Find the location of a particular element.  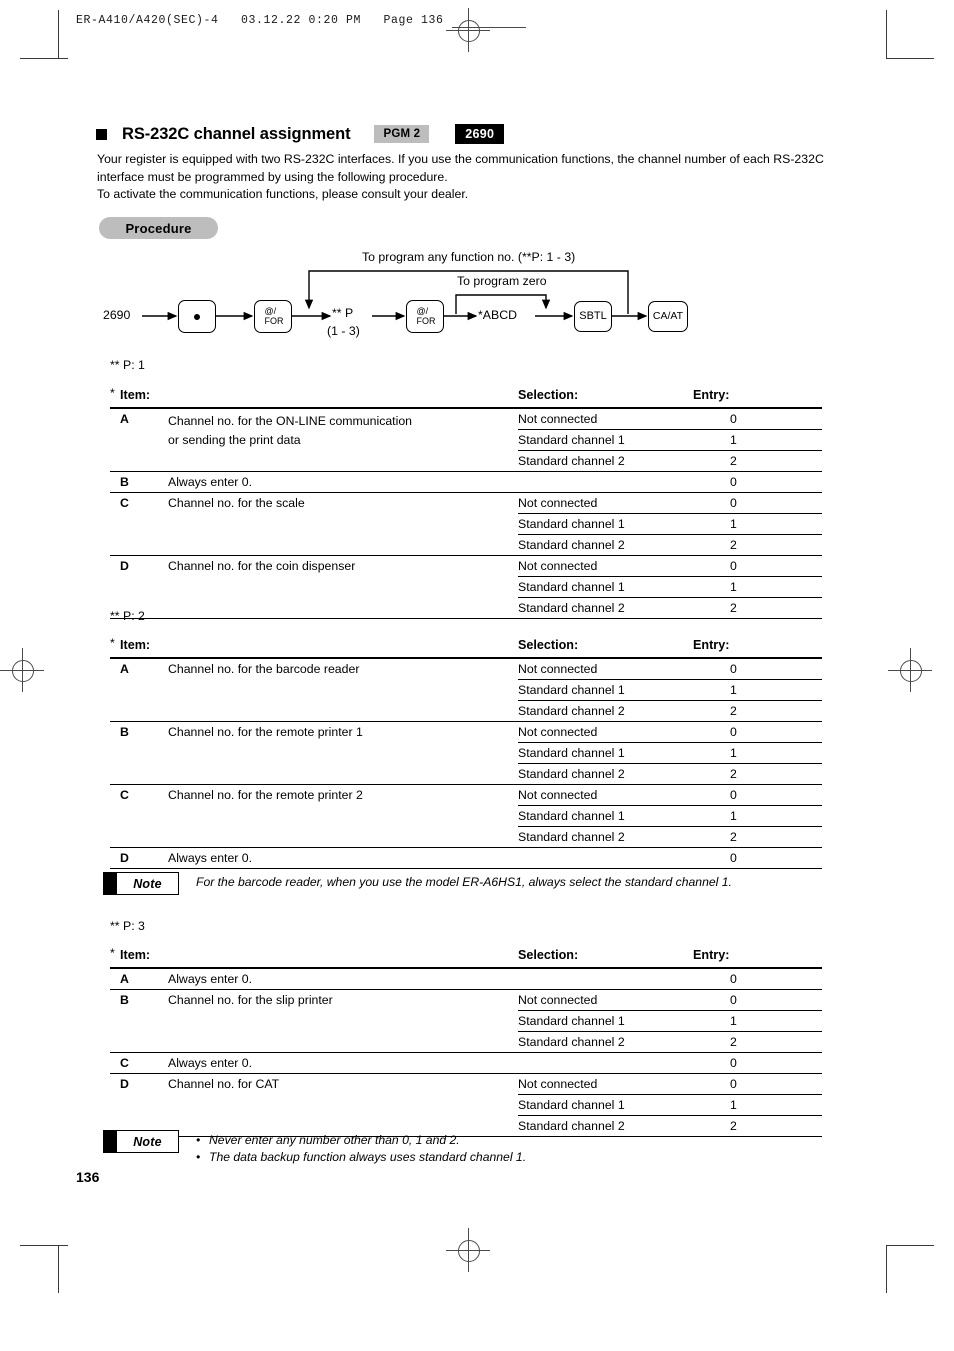

table-p2-a-ent-0: 0 is located at coordinates (757, 668).